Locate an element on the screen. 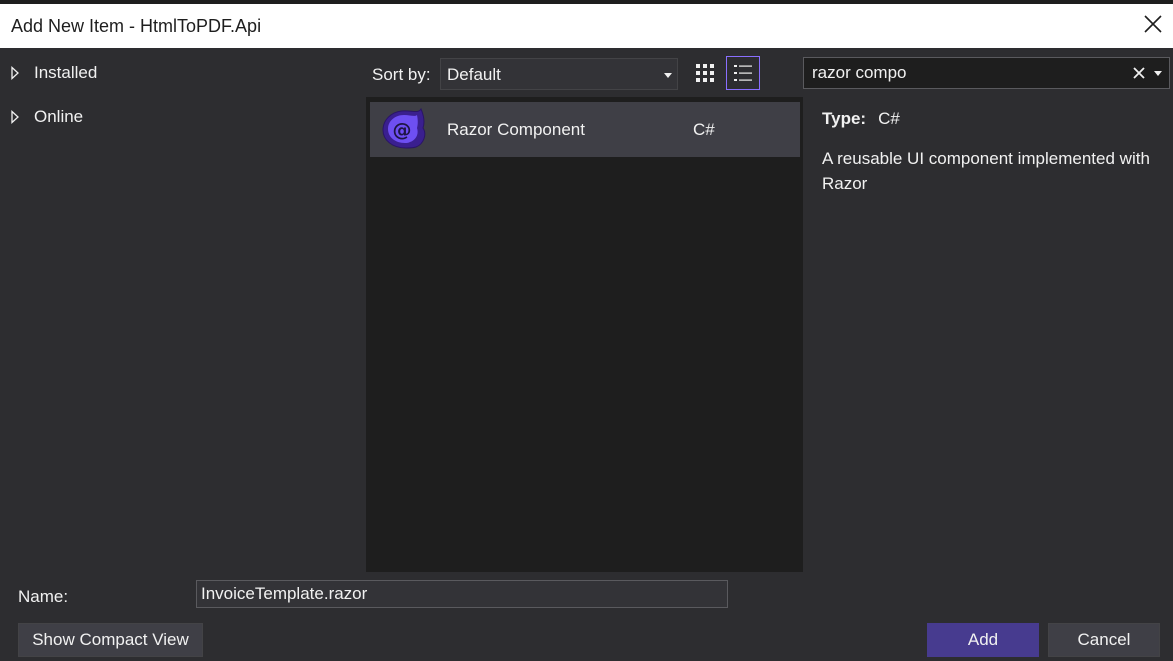 The image size is (1173, 661). tree-item-installed: Installed is located at coordinates (53, 73).